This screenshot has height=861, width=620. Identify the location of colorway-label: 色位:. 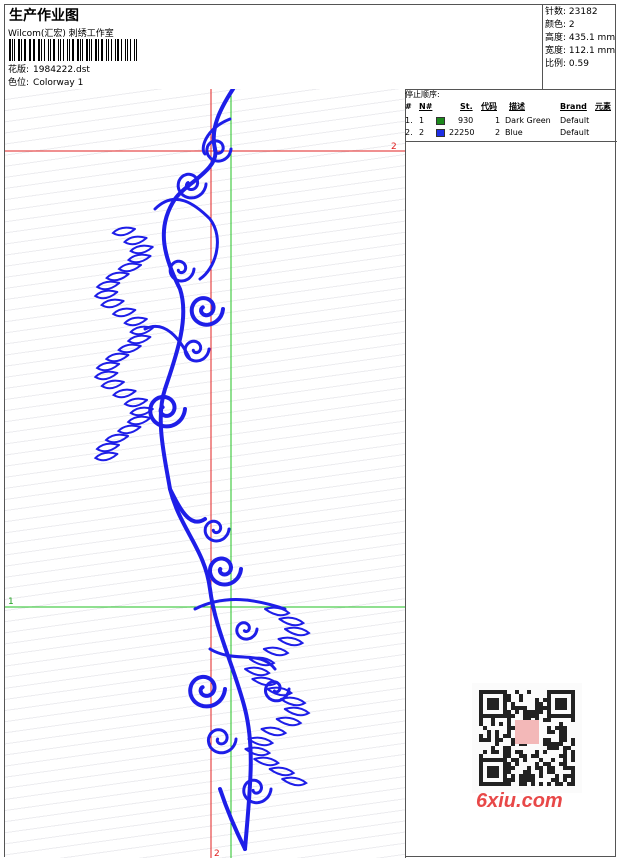
(19, 83).